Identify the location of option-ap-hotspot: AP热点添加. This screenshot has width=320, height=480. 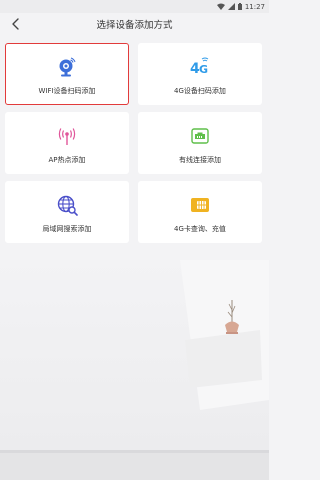
(67, 143).